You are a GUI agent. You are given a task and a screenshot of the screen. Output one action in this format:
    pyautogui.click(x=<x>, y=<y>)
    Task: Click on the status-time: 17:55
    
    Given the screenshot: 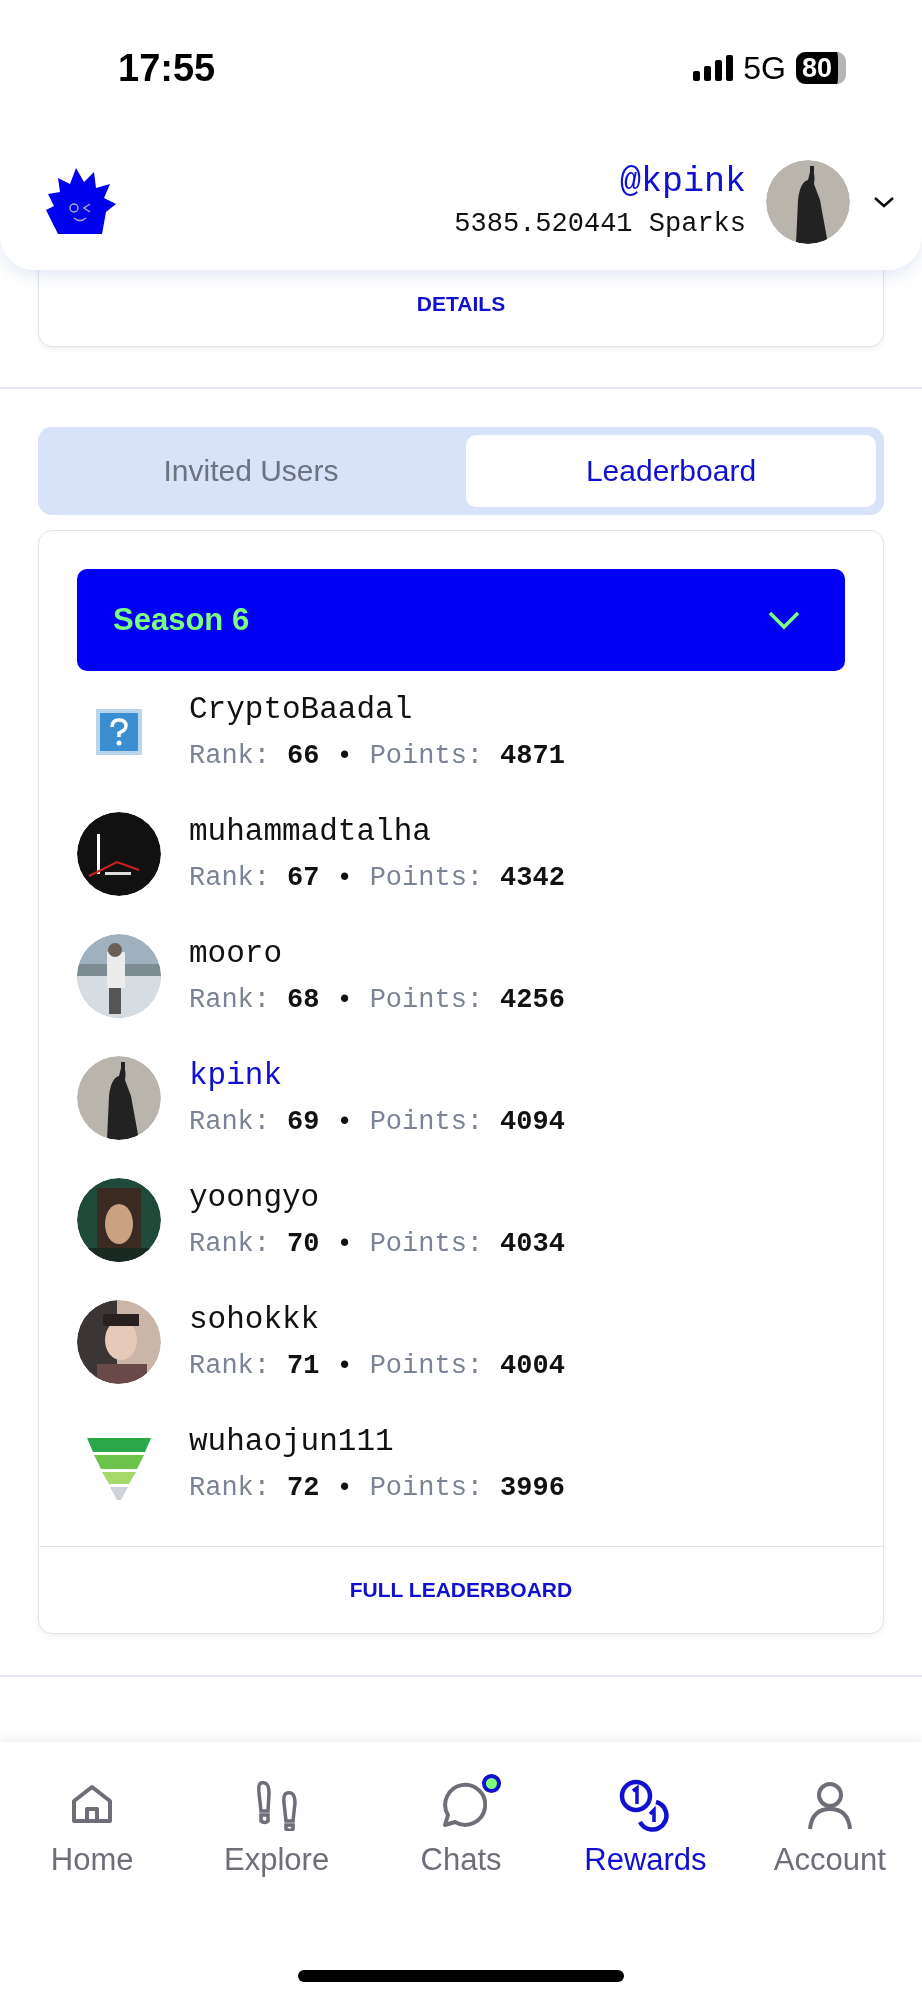 What is the action you would take?
    pyautogui.click(x=167, y=68)
    